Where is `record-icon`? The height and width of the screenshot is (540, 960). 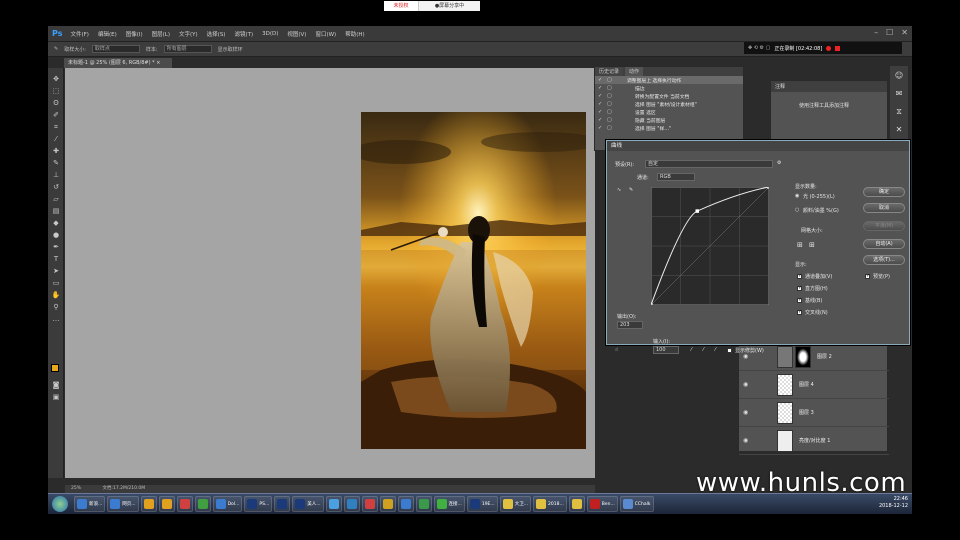
record-icon is located at coordinates (829, 48).